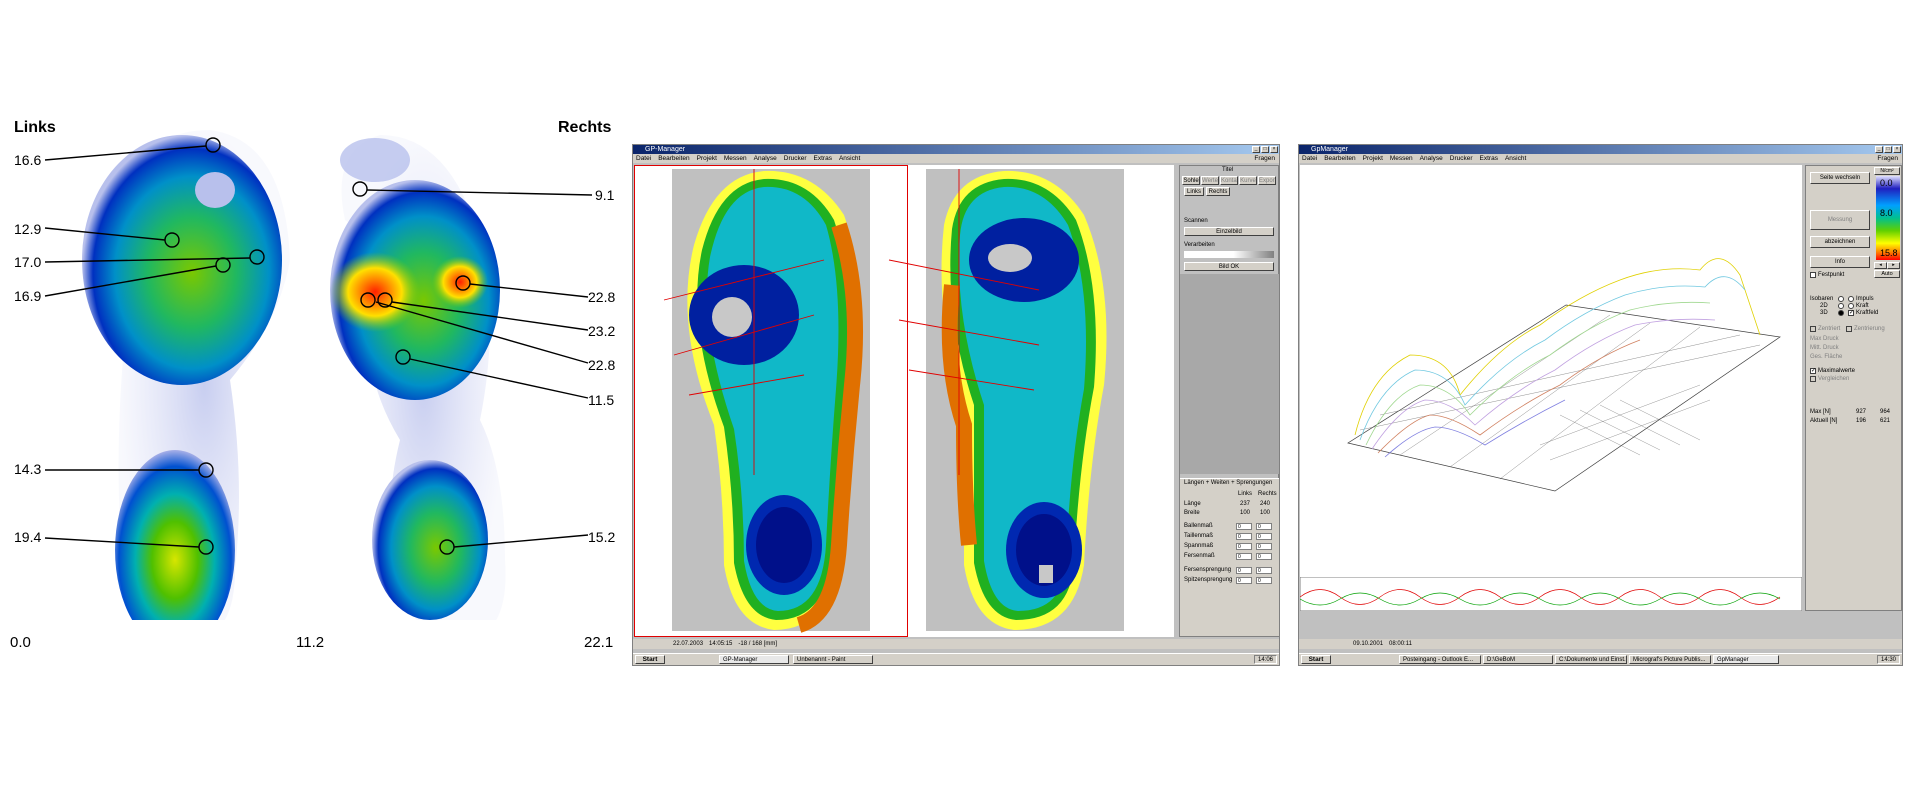 The width and height of the screenshot is (1920, 800). What do you see at coordinates (1489, 158) in the screenshot?
I see `menu2-extras: Extras` at bounding box center [1489, 158].